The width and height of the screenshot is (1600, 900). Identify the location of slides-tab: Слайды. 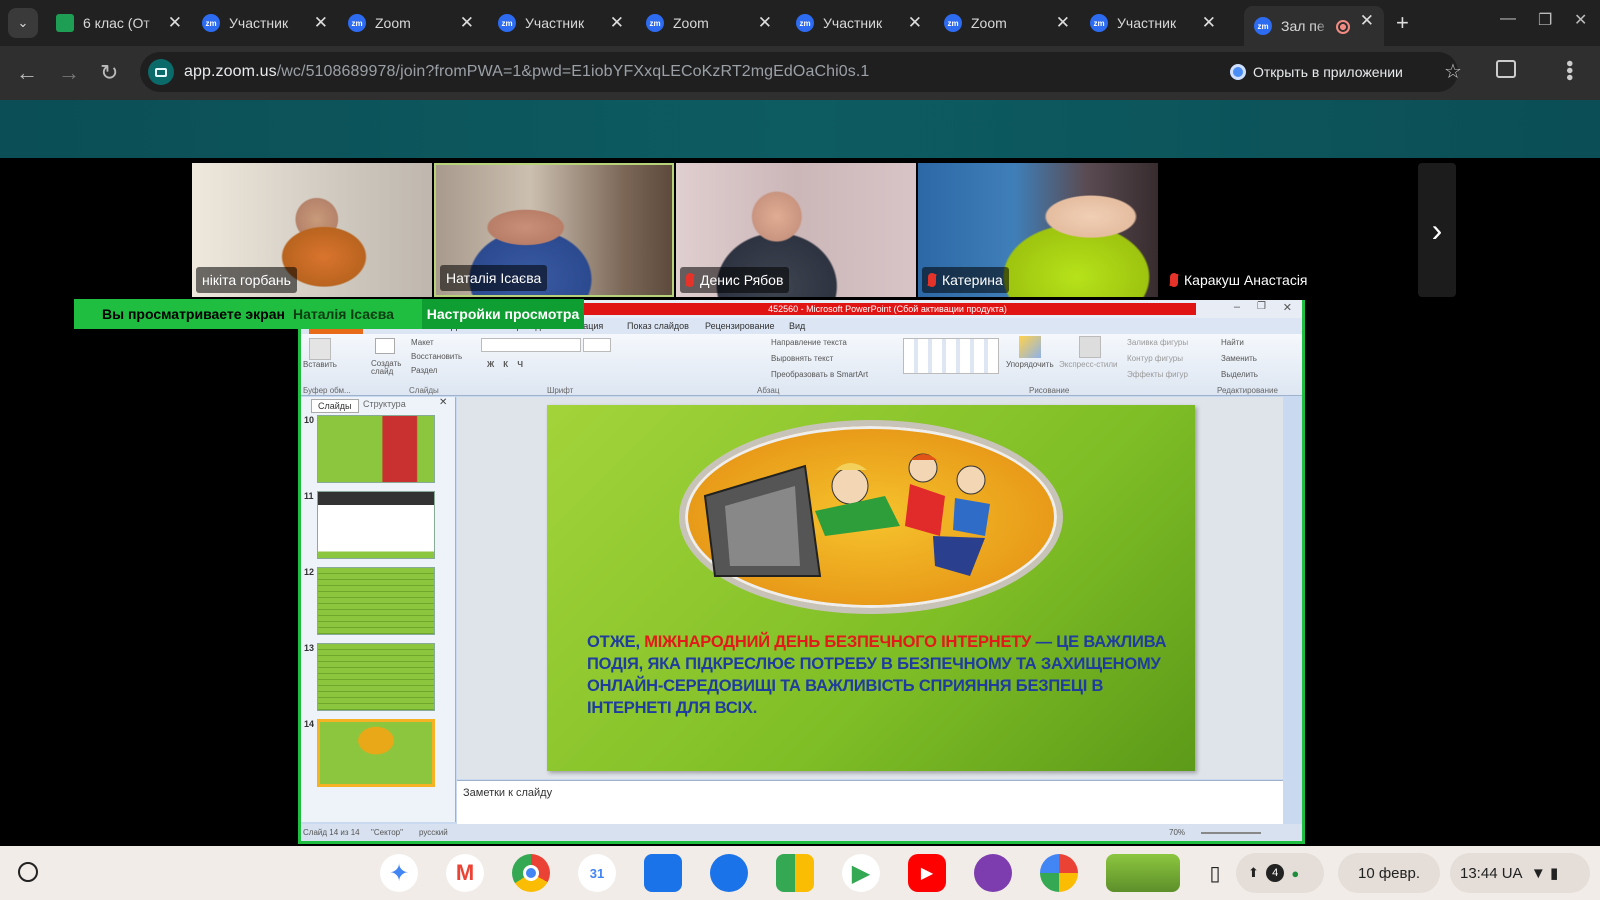
(335, 406).